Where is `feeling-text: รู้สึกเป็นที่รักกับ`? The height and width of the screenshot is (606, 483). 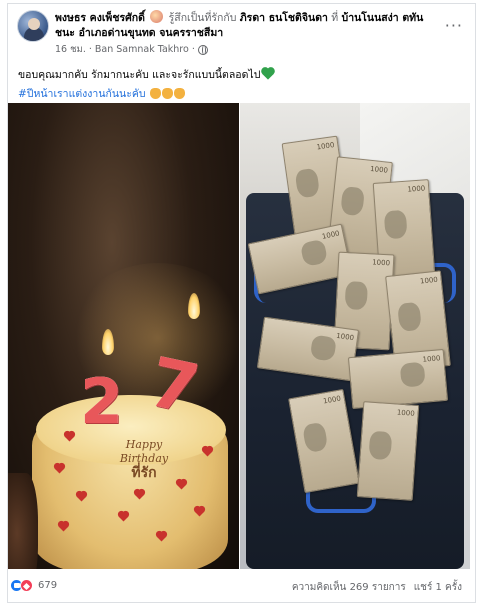 feeling-text: รู้สึกเป็นที่รักกับ is located at coordinates (202, 18).